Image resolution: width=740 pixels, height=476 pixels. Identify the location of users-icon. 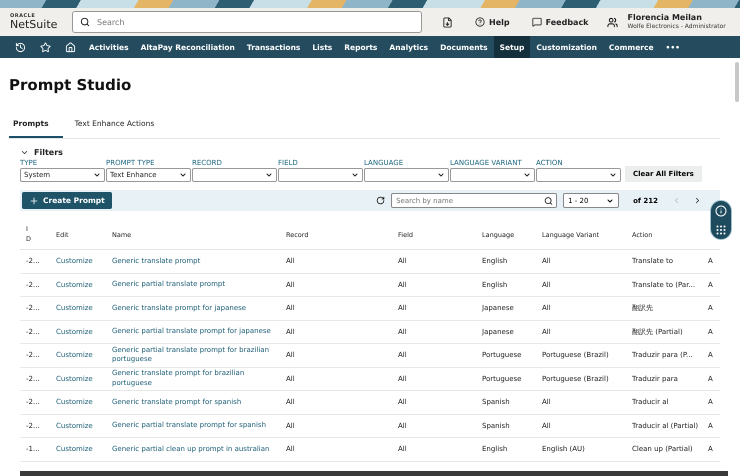
(612, 22).